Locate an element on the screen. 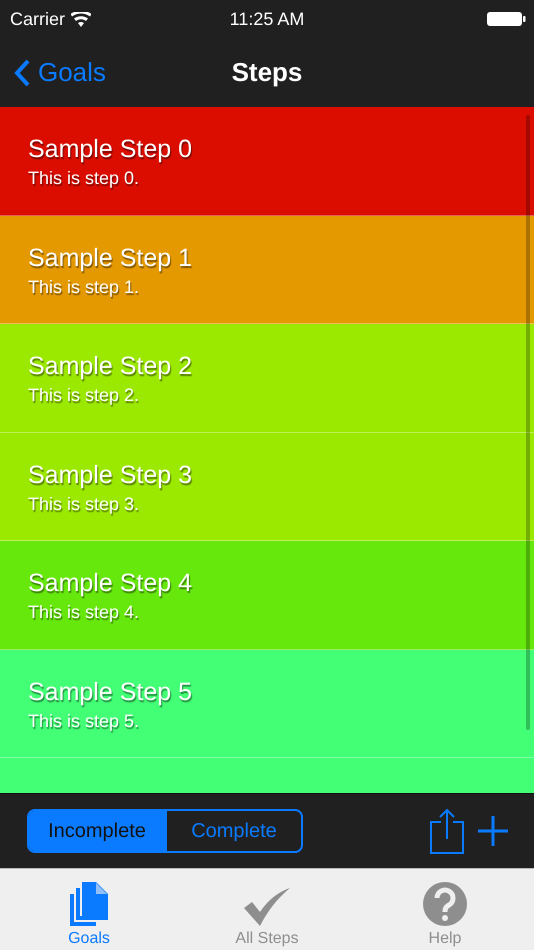  plus-icon is located at coordinates (493, 831).